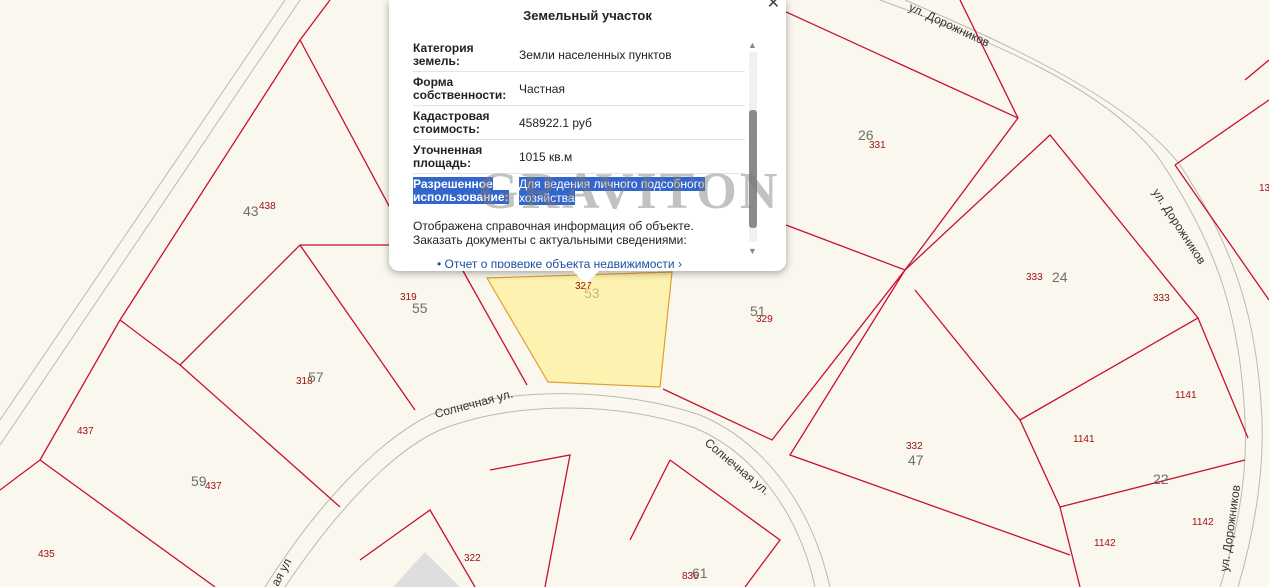  What do you see at coordinates (700, 573) in the screenshot?
I see `house-number: 61` at bounding box center [700, 573].